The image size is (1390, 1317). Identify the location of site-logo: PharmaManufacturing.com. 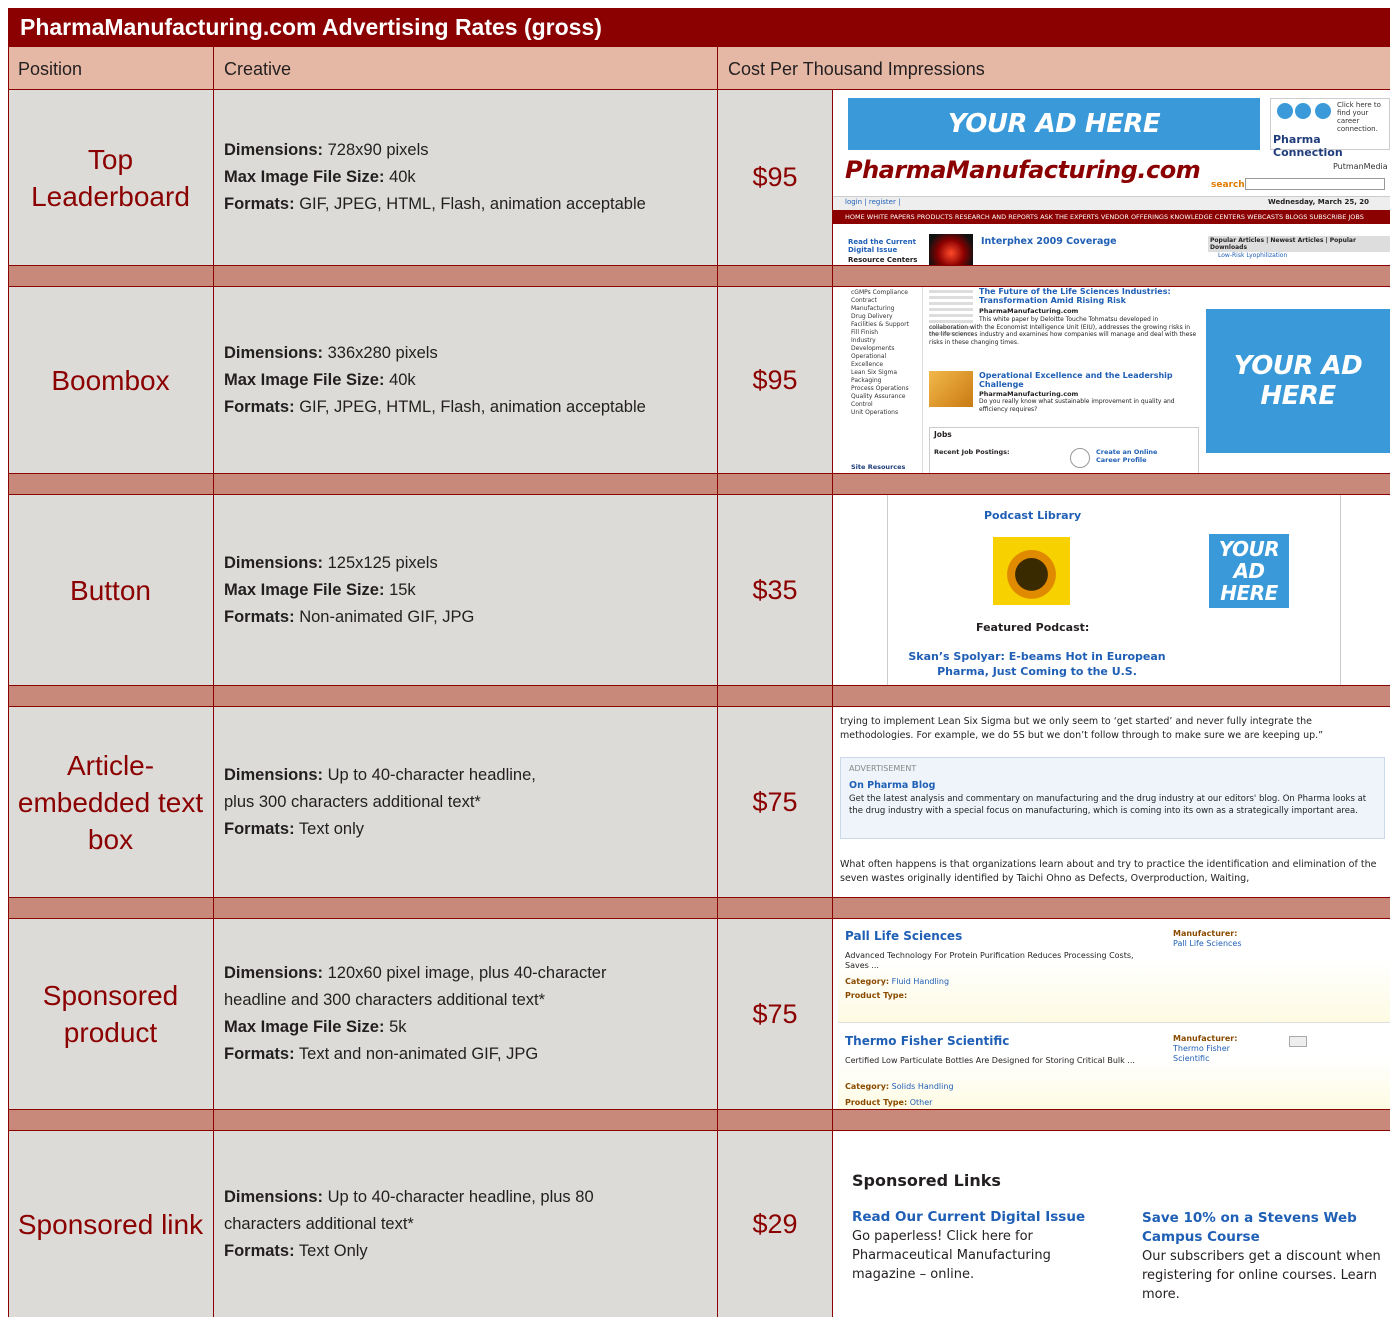
(1023, 170).